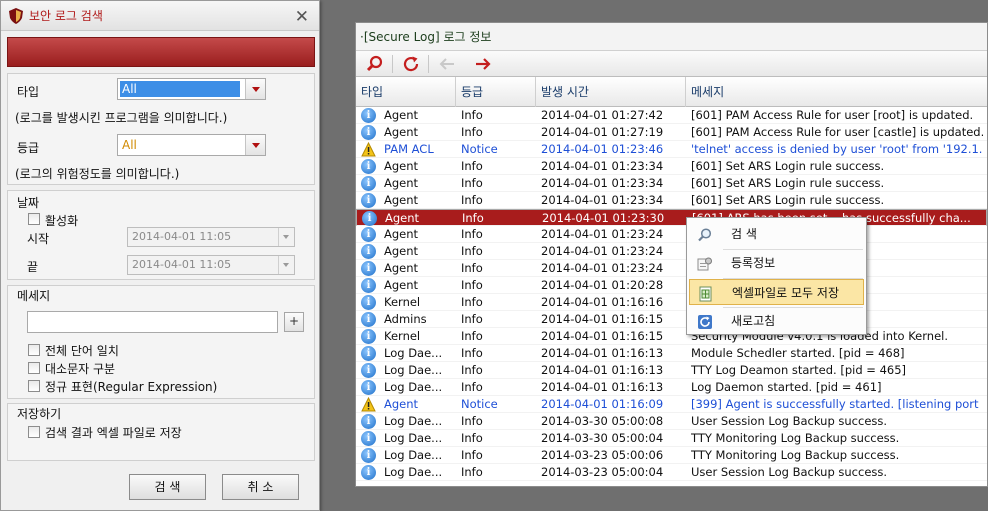 The width and height of the screenshot is (988, 511). Describe the element at coordinates (260, 487) in the screenshot. I see `cancel-button: 취 소` at that location.